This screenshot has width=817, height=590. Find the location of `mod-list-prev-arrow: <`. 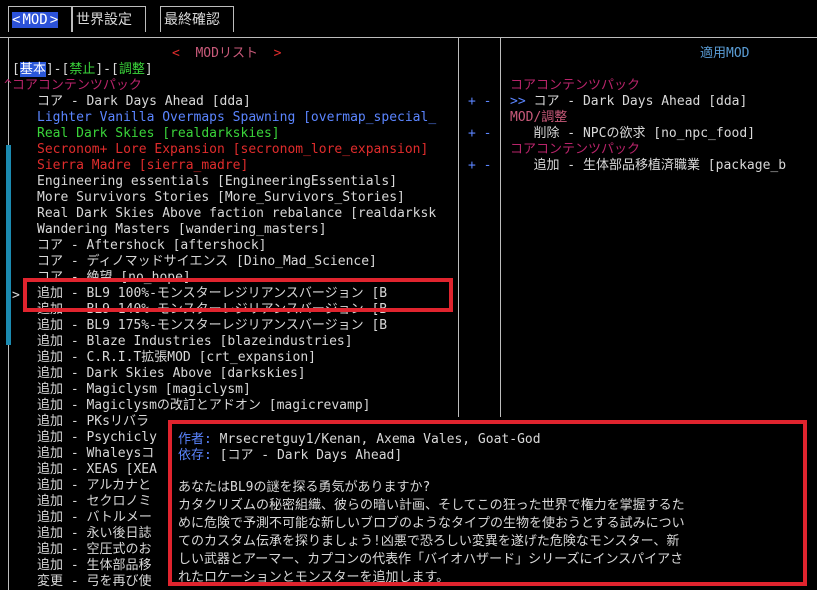

mod-list-prev-arrow: < is located at coordinates (176, 53).